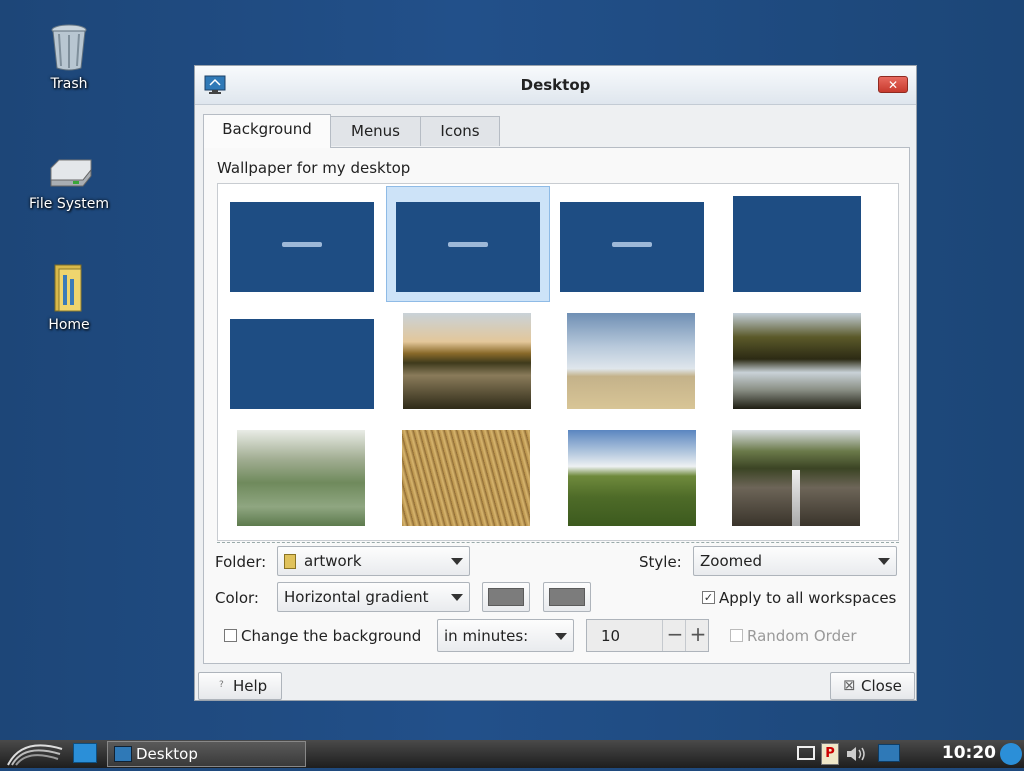  I want to click on desktop-icon-label: Trash, so click(69, 84).